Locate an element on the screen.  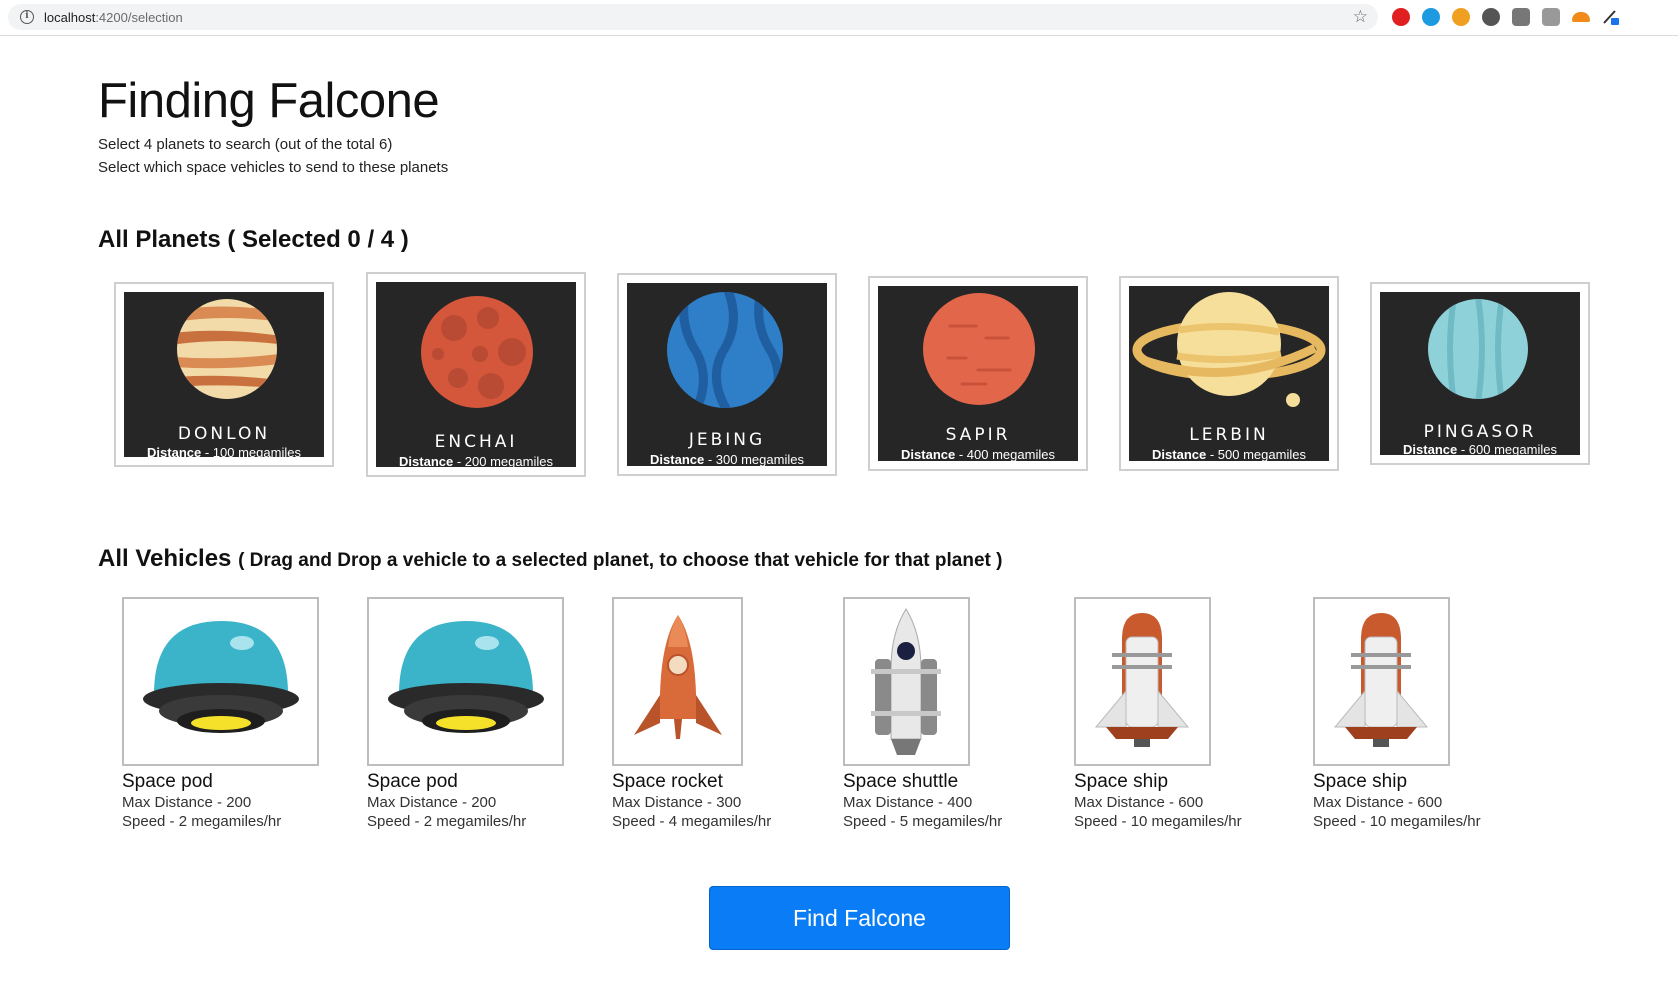
distance-value: - 500 megamiles is located at coordinates (1257, 454).